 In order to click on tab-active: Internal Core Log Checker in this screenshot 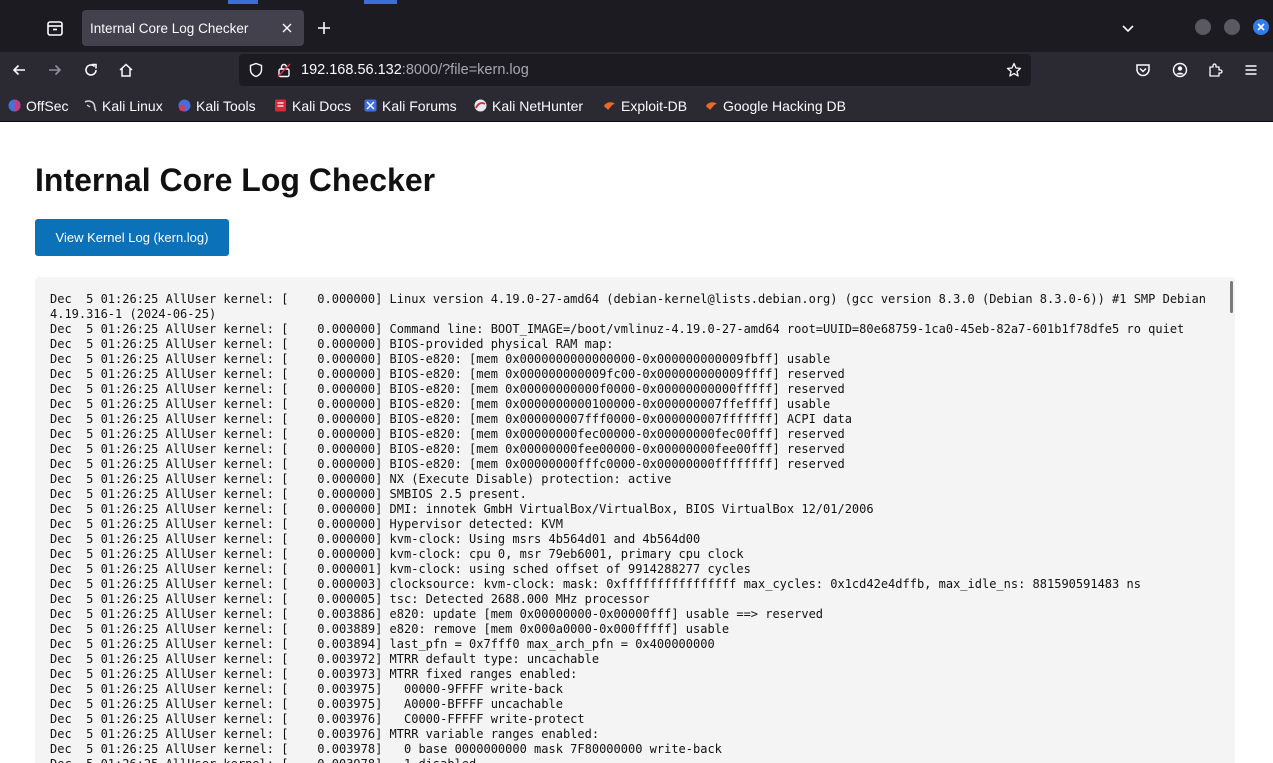, I will do `click(193, 28)`.